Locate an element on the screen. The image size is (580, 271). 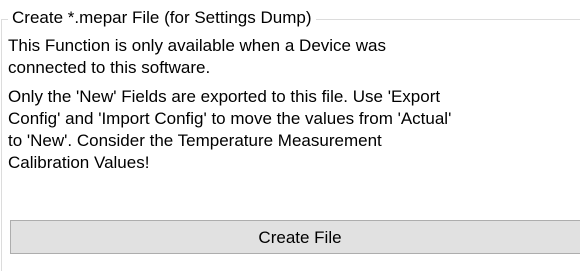
create-file-button: Create File is located at coordinates (295, 237).